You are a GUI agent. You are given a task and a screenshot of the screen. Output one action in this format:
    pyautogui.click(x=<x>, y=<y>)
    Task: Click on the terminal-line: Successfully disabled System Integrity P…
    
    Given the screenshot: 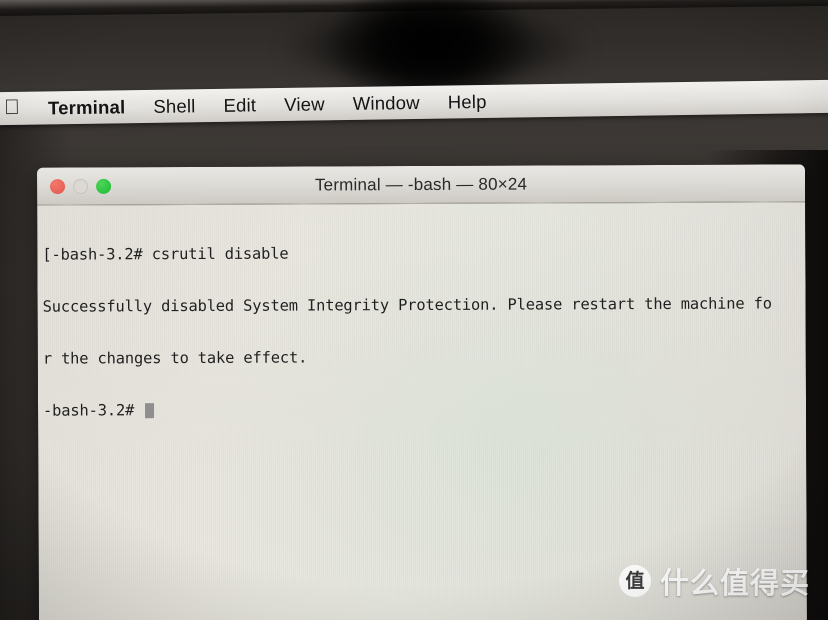 What is the action you would take?
    pyautogui.click(x=407, y=305)
    